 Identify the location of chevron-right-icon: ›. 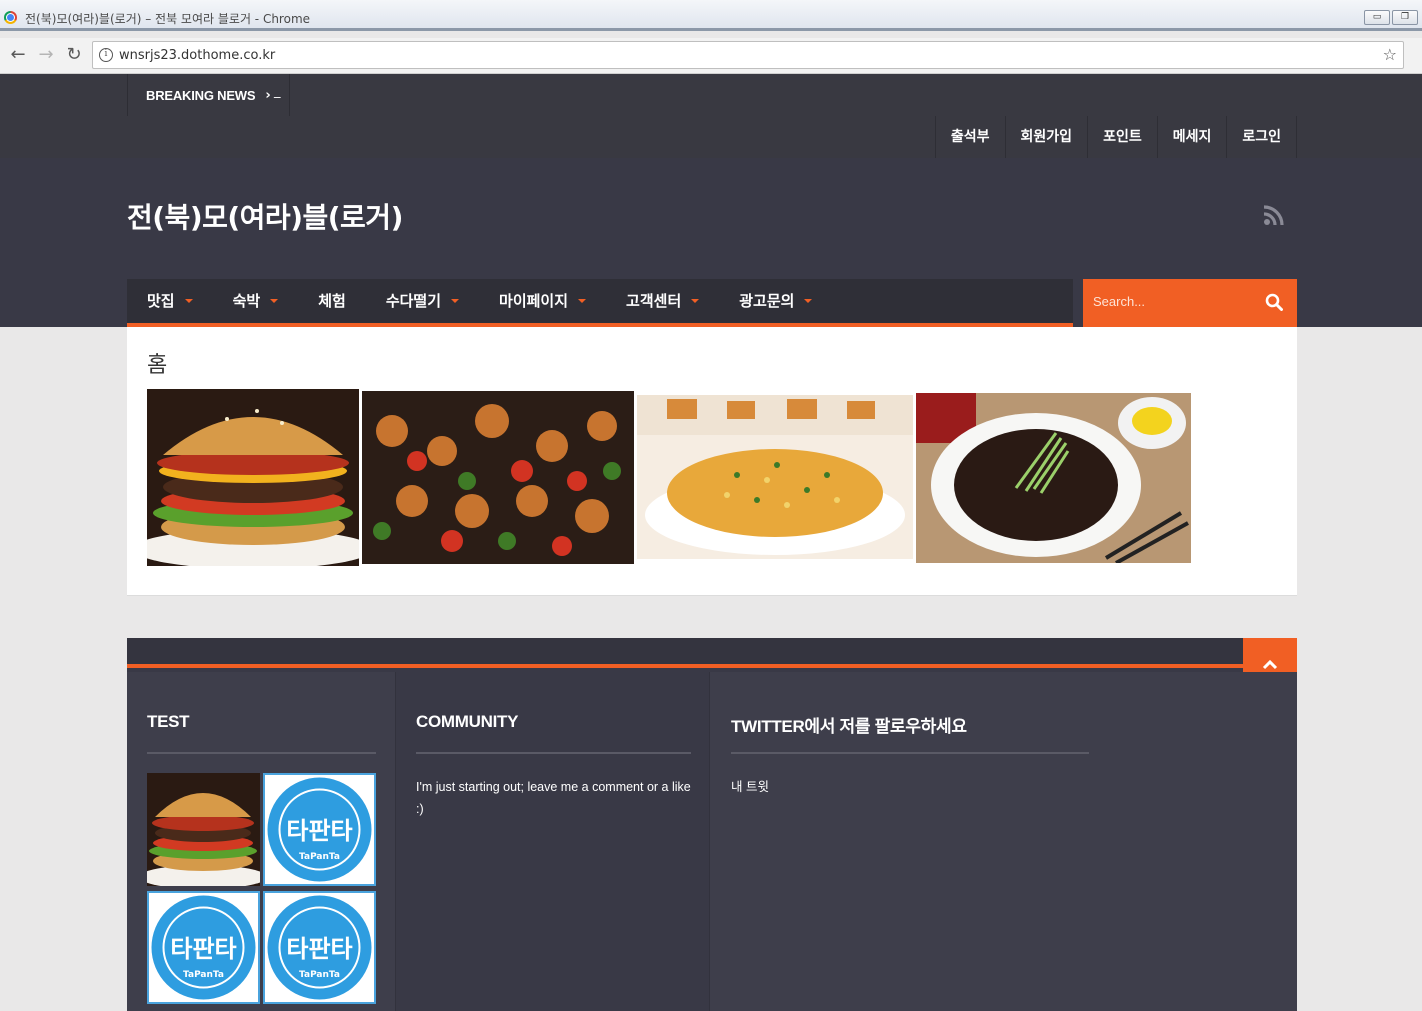
(268, 95).